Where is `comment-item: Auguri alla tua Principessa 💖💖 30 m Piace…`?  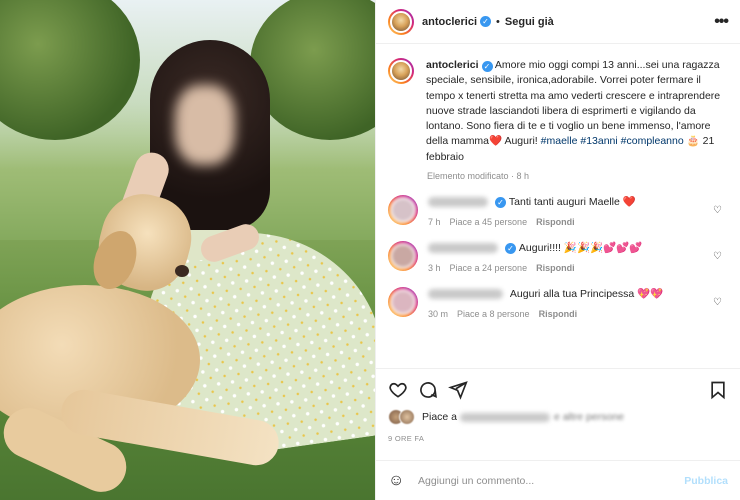 comment-item: Auguri alla tua Principessa 💖💖 30 m Piace… is located at coordinates (558, 303).